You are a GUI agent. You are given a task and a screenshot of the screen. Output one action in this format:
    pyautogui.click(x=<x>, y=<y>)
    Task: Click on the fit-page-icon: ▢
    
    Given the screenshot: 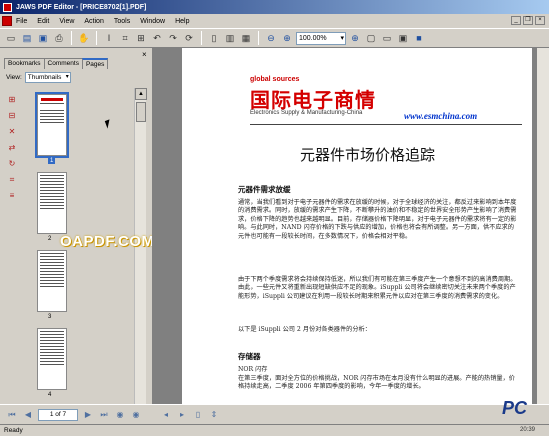 What is the action you would take?
    pyautogui.click(x=371, y=38)
    